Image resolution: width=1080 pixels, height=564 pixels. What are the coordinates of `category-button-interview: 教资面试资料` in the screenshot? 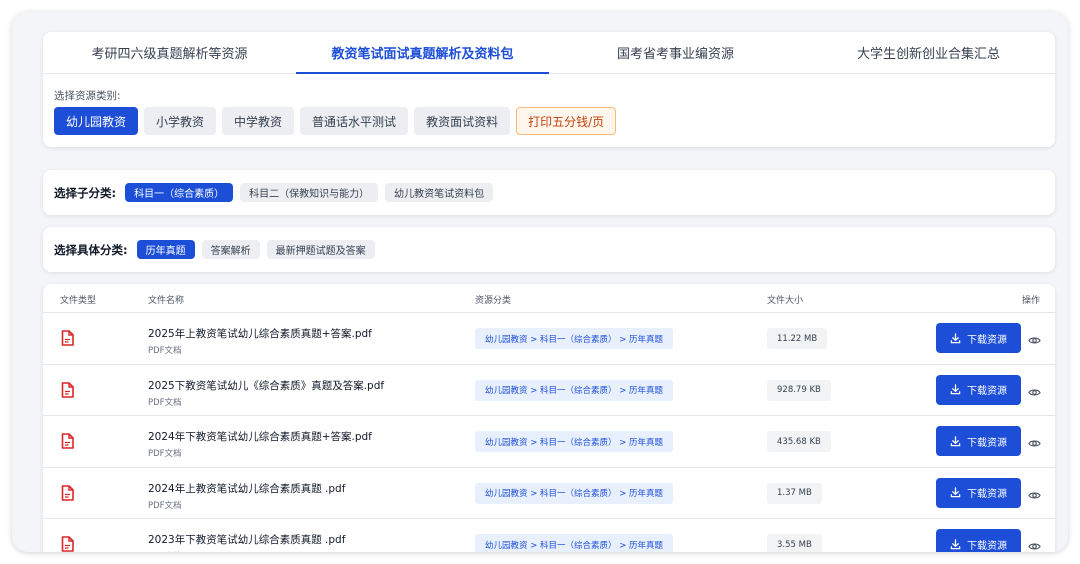 It's located at (462, 121).